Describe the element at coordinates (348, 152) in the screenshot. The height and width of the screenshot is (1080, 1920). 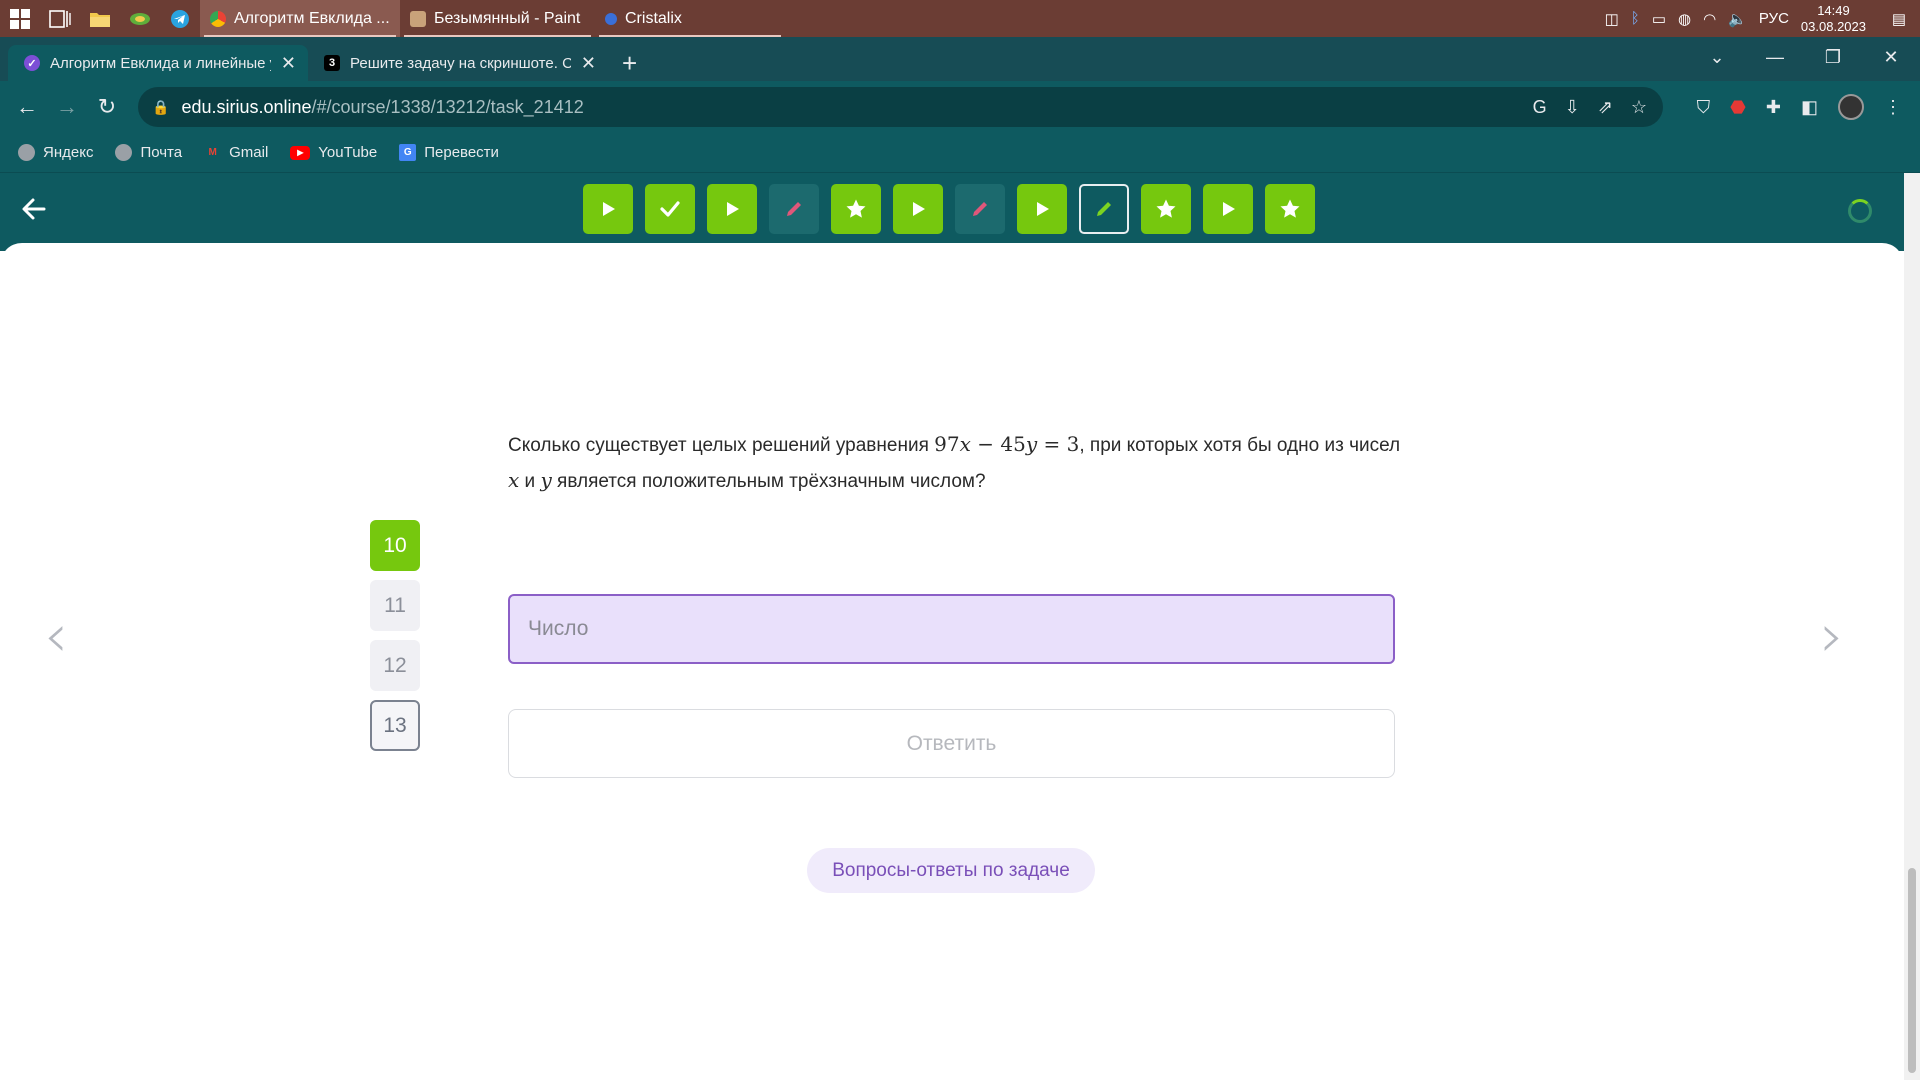
I see `bookmark-label: YouTube` at that location.